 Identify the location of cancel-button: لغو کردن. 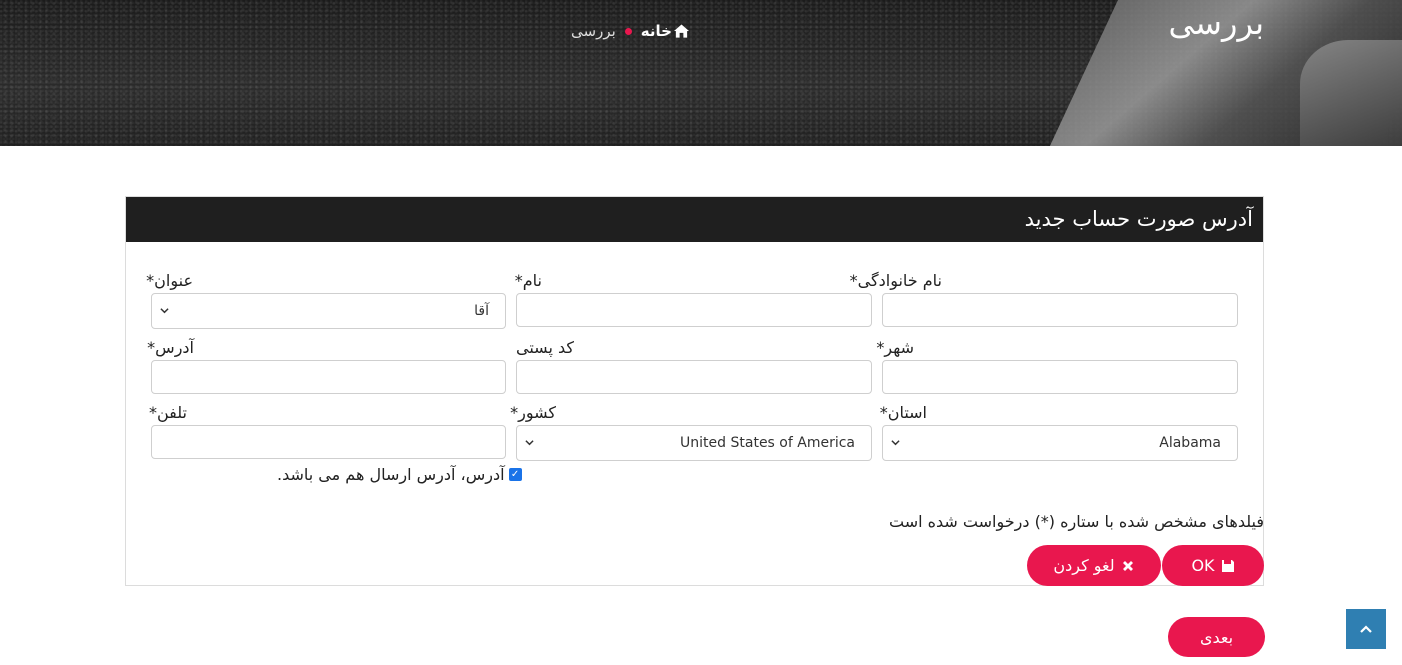
(1094, 565).